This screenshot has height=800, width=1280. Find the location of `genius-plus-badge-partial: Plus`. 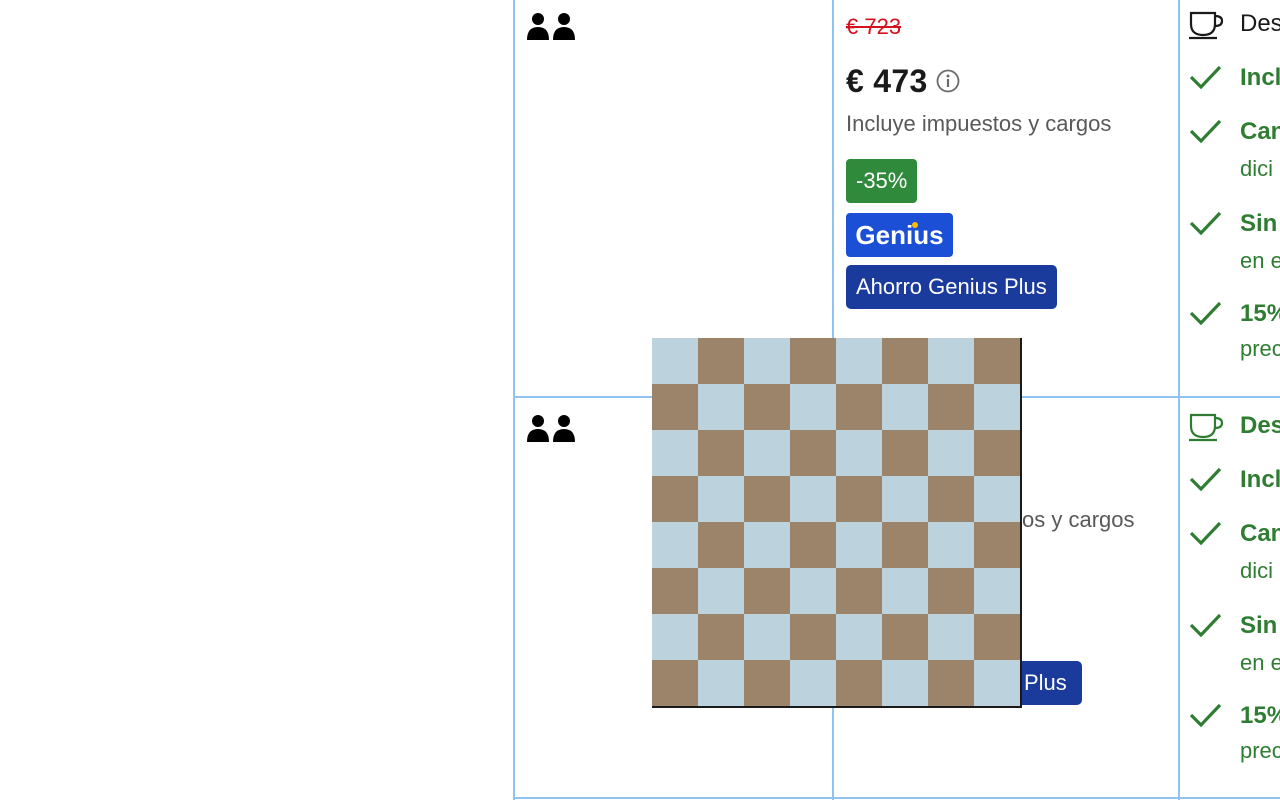

genius-plus-badge-partial: Plus is located at coordinates (1052, 683).